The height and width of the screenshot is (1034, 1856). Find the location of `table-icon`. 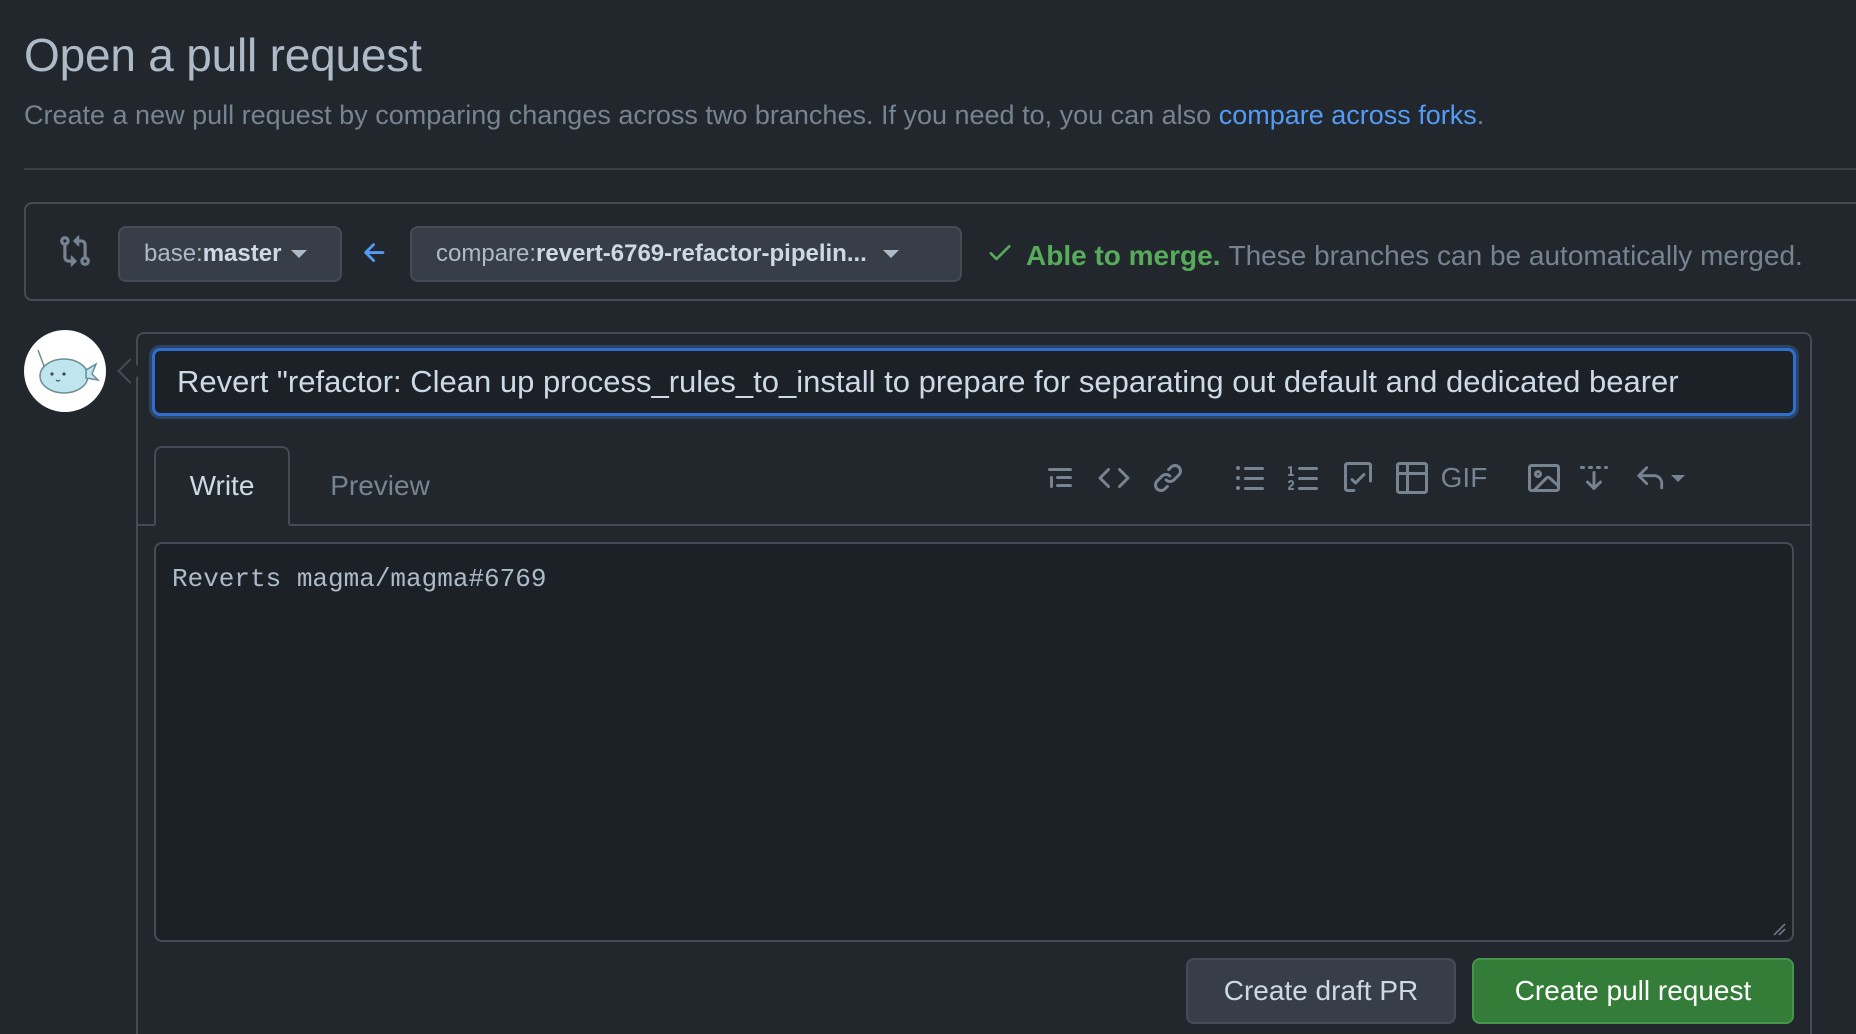

table-icon is located at coordinates (1412, 478).